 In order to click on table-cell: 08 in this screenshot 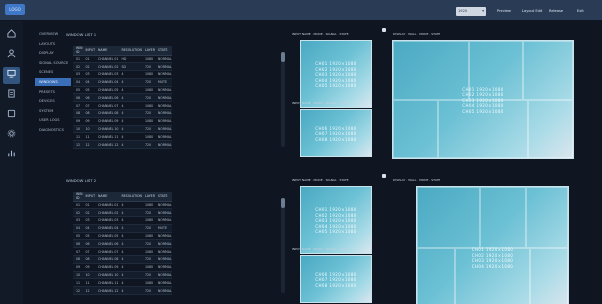, I will do `click(89, 259)`.